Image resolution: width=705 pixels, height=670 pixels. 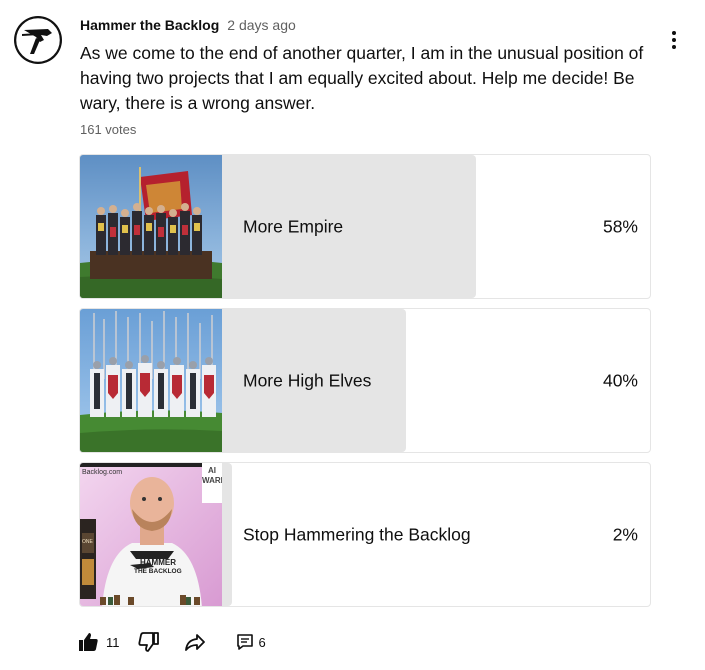 I want to click on share-icon, so click(x=194, y=642).